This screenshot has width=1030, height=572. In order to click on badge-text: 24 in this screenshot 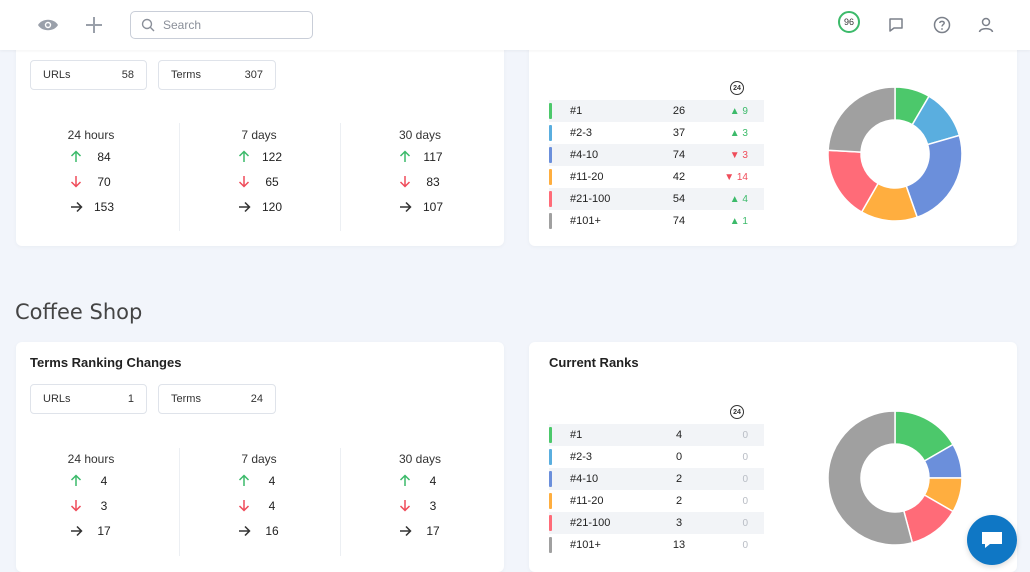, I will do `click(737, 88)`.